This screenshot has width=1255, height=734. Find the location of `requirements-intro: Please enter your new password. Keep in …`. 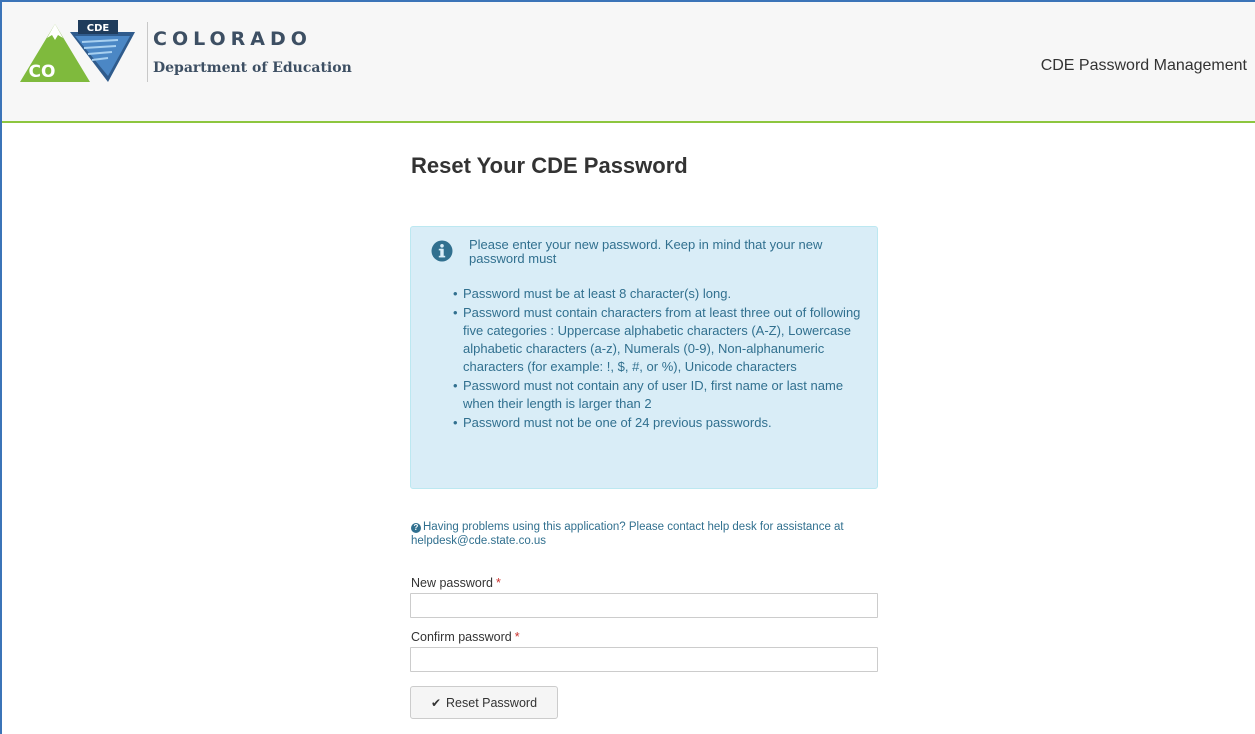

requirements-intro: Please enter your new password. Keep in … is located at coordinates (646, 251).